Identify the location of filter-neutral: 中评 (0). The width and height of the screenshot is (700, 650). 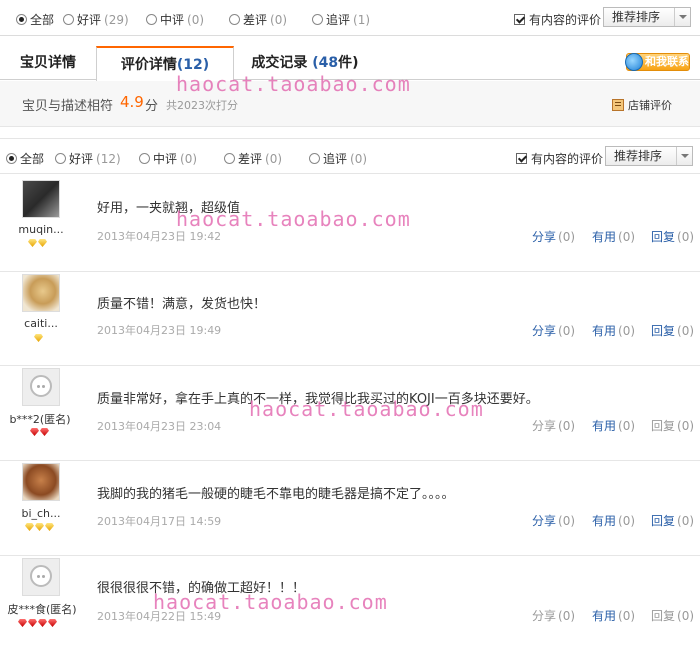
(168, 158).